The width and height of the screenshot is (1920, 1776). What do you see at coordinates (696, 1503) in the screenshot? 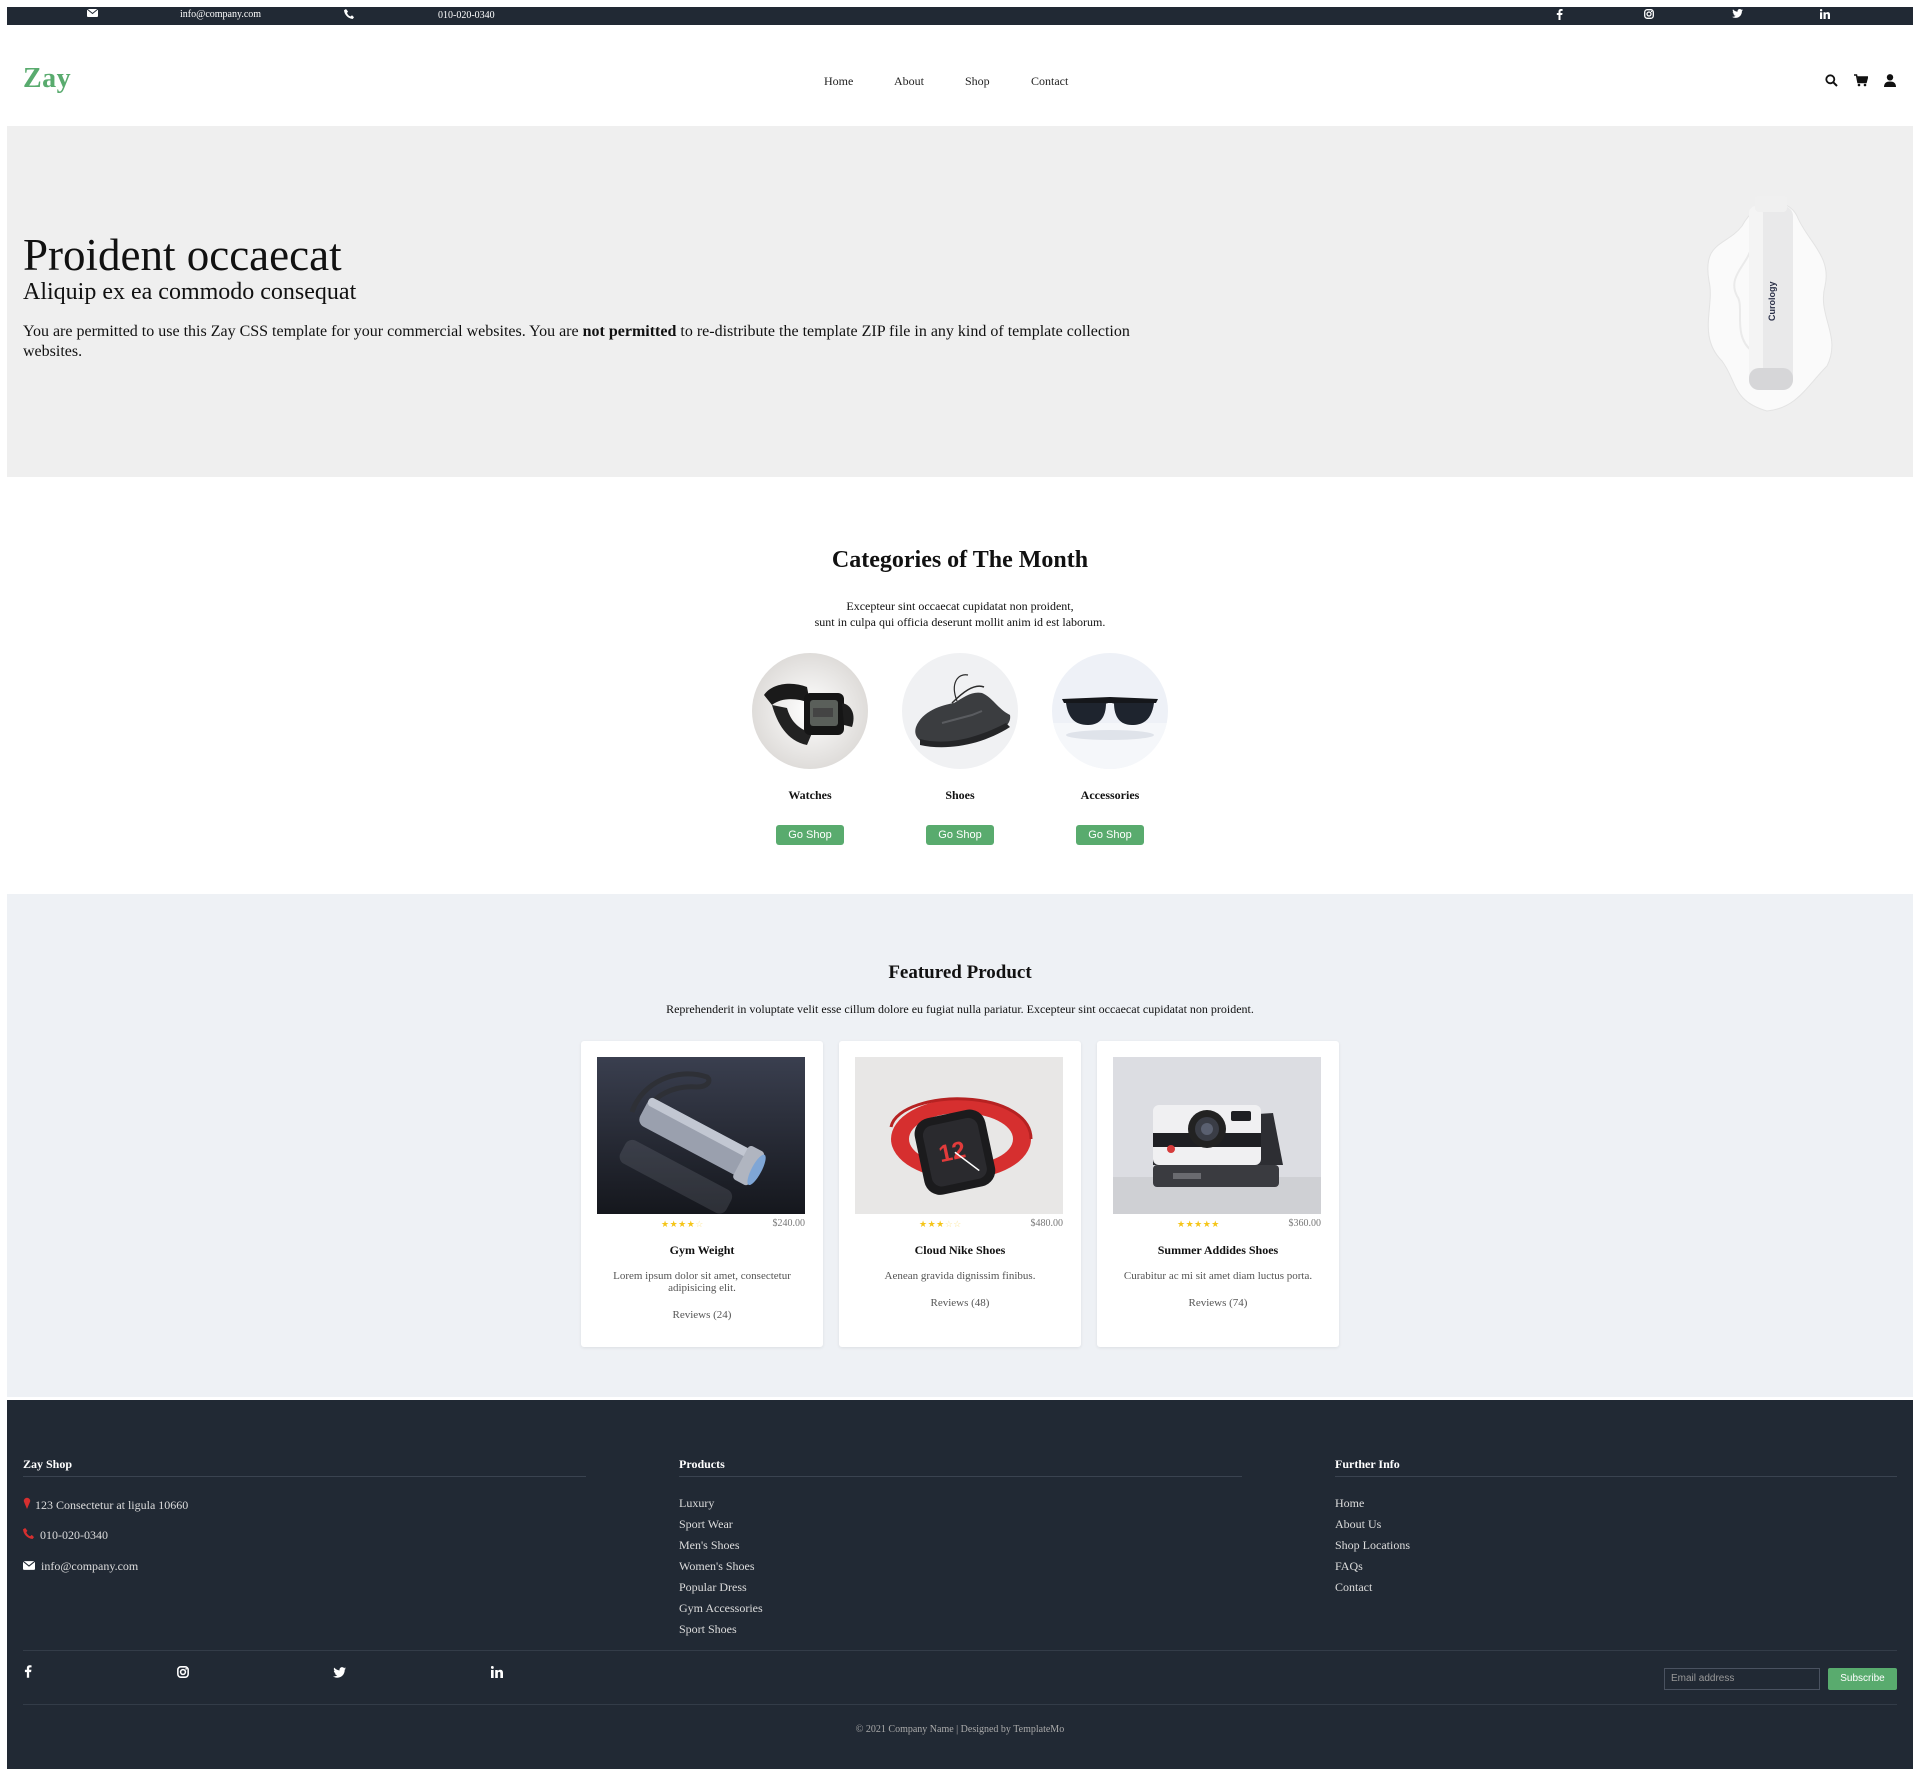
I see `footer-link-luxury: Luxury` at bounding box center [696, 1503].